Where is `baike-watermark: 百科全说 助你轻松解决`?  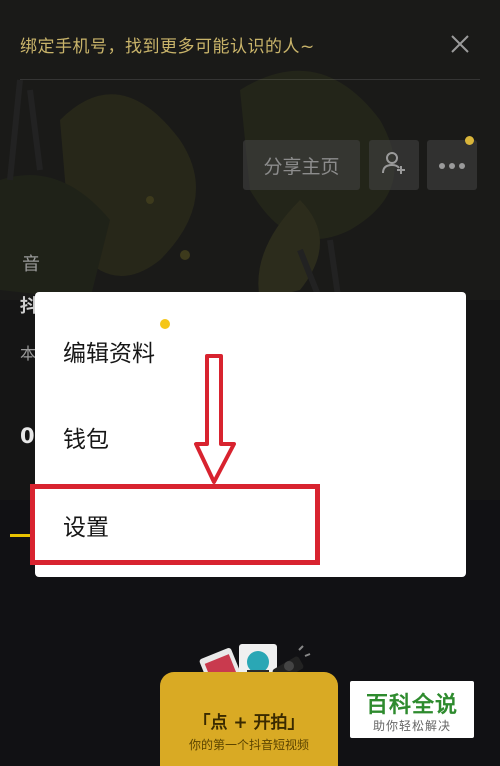
baike-watermark: 百科全说 助你轻松解决 is located at coordinates (412, 709).